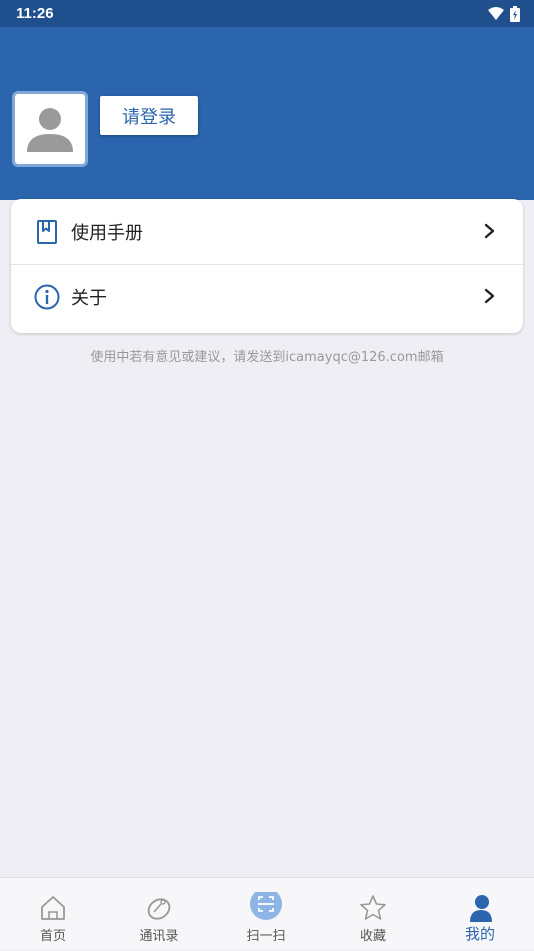  I want to click on wifi-icon, so click(496, 13).